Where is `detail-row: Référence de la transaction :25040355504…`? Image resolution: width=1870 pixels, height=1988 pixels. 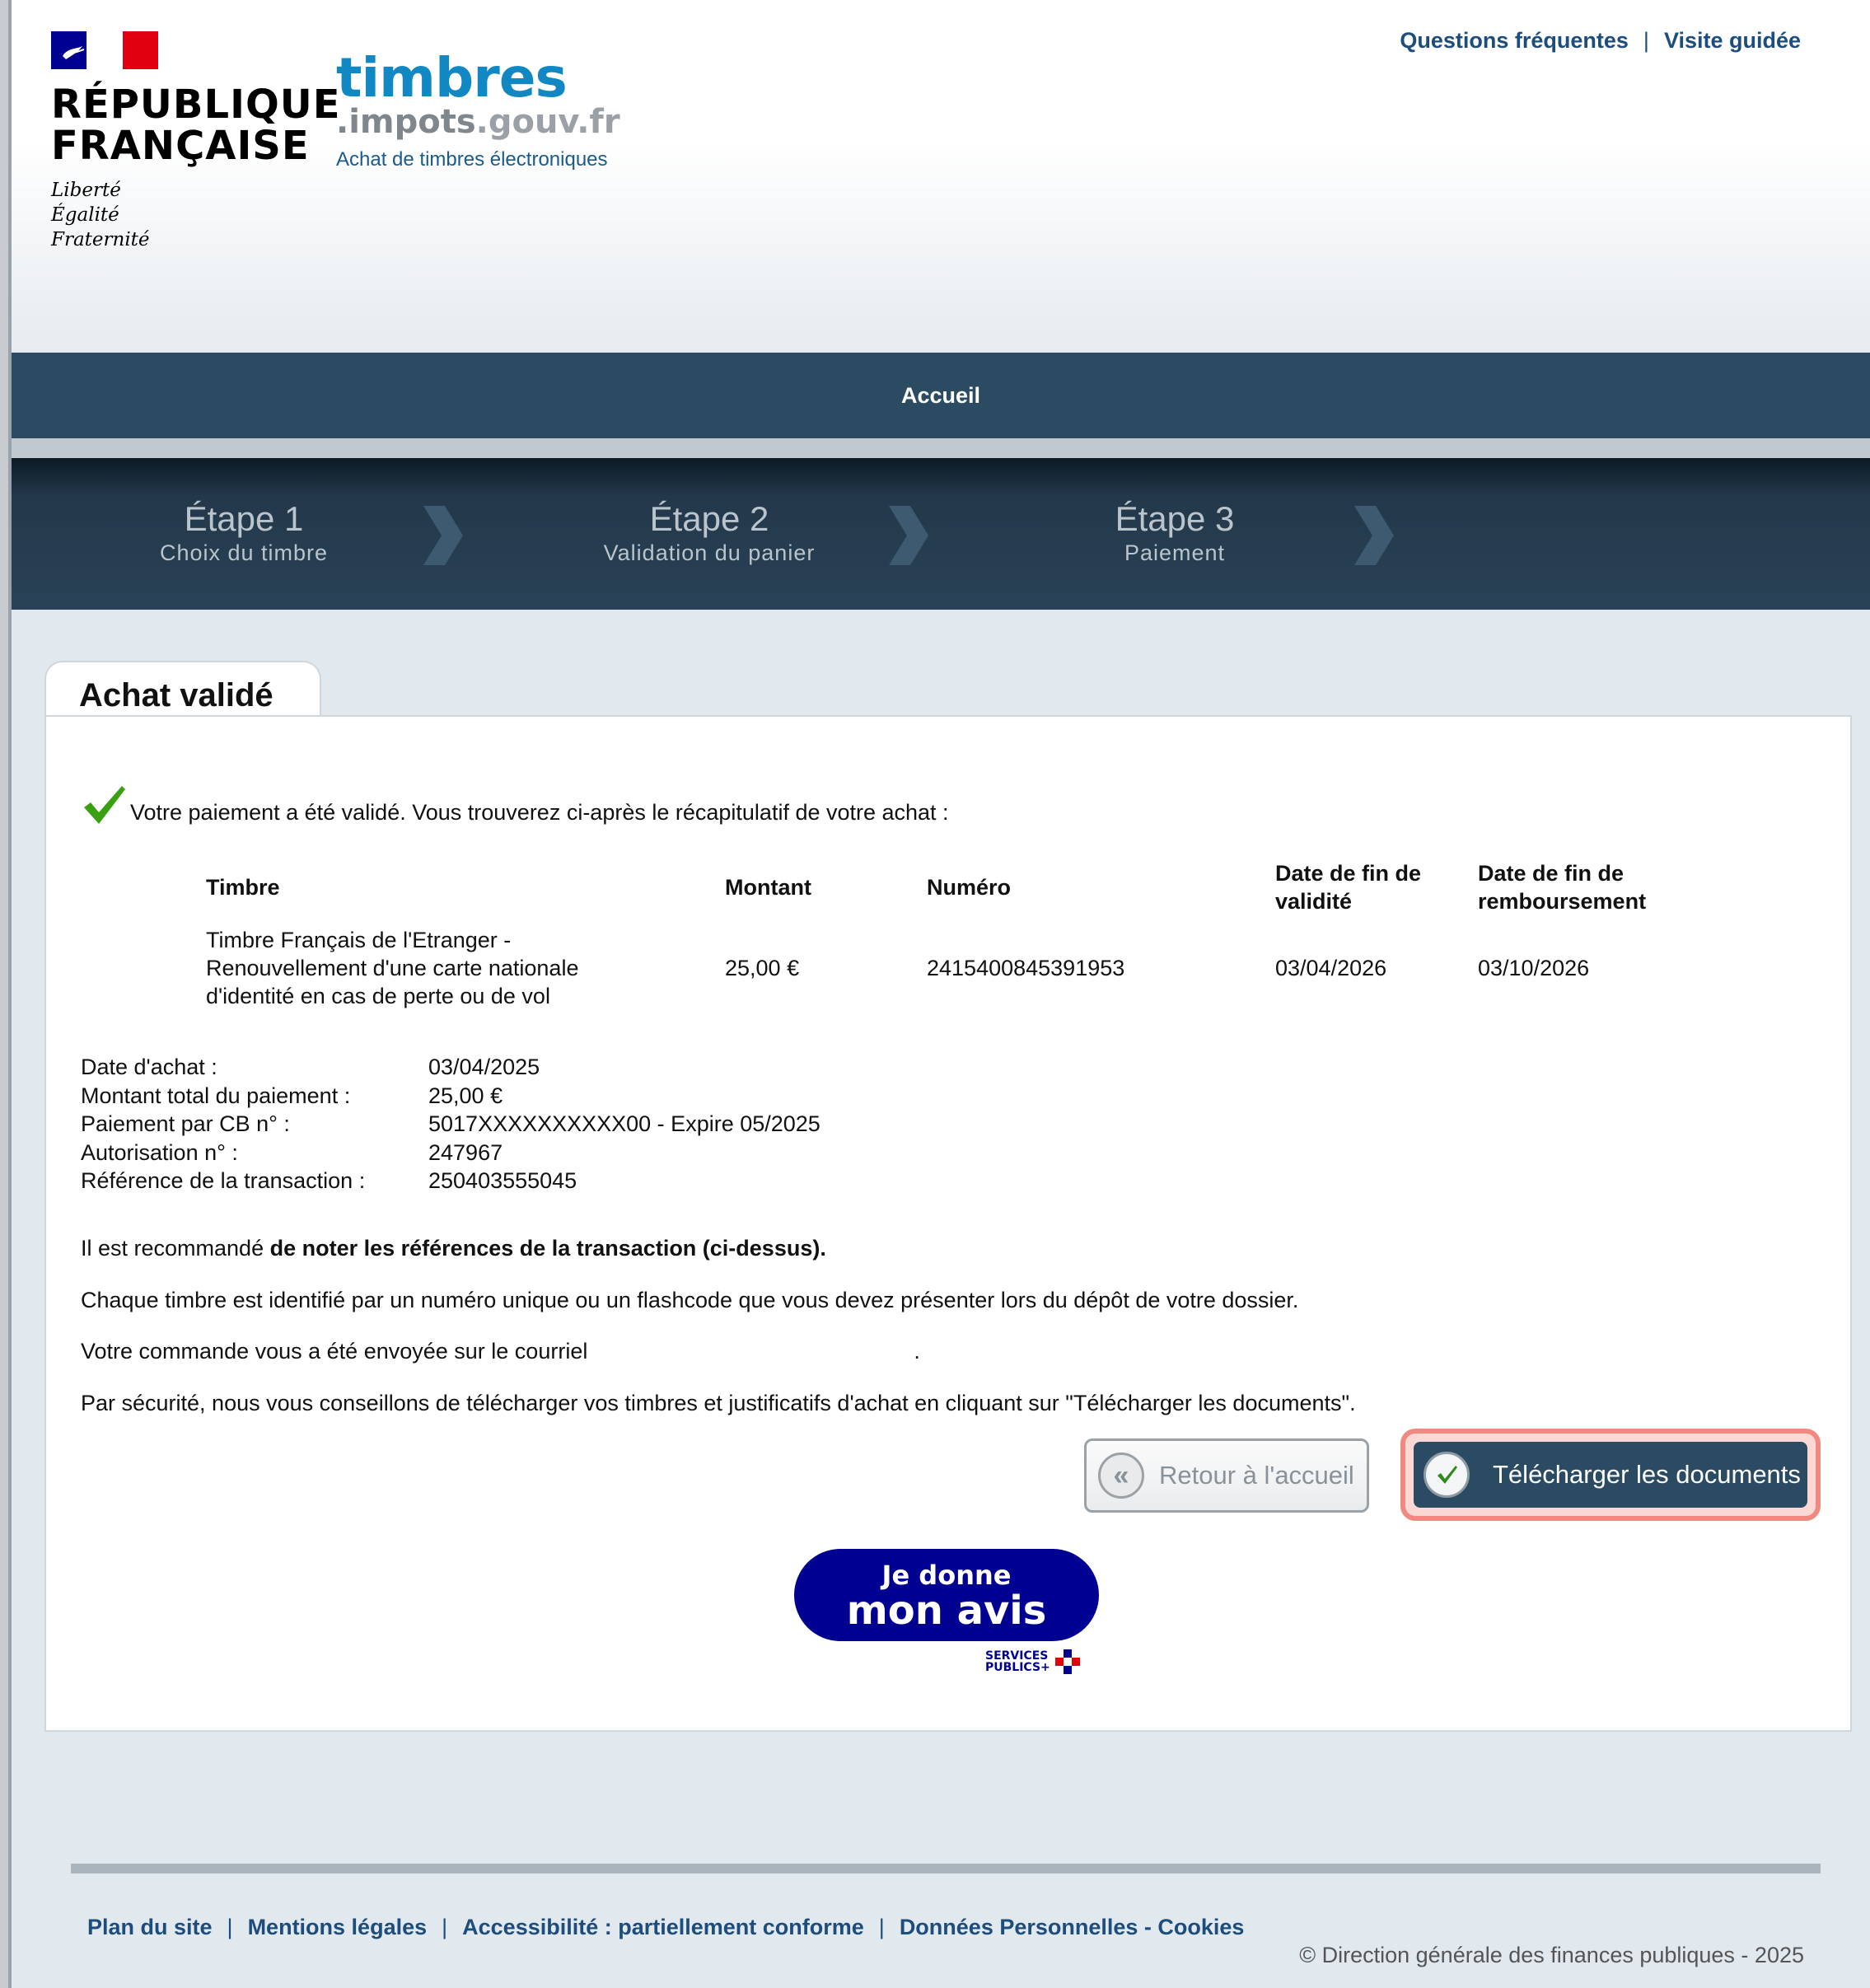 detail-row: Référence de la transaction :25040355504… is located at coordinates (329, 1180).